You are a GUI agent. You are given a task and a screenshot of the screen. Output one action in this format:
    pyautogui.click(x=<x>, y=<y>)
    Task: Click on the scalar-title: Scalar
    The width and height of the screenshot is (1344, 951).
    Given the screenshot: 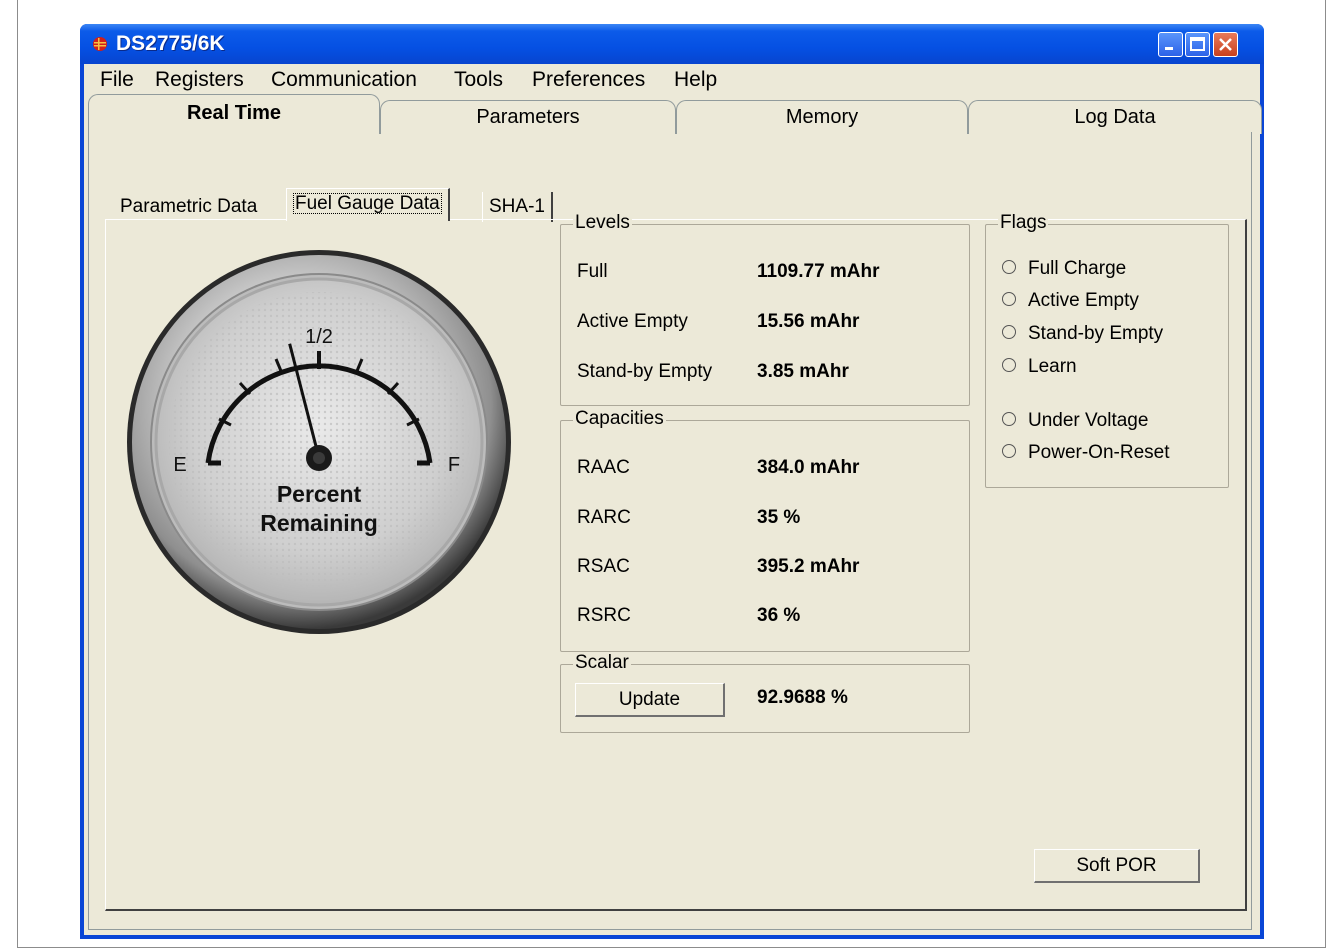 What is the action you would take?
    pyautogui.click(x=602, y=663)
    